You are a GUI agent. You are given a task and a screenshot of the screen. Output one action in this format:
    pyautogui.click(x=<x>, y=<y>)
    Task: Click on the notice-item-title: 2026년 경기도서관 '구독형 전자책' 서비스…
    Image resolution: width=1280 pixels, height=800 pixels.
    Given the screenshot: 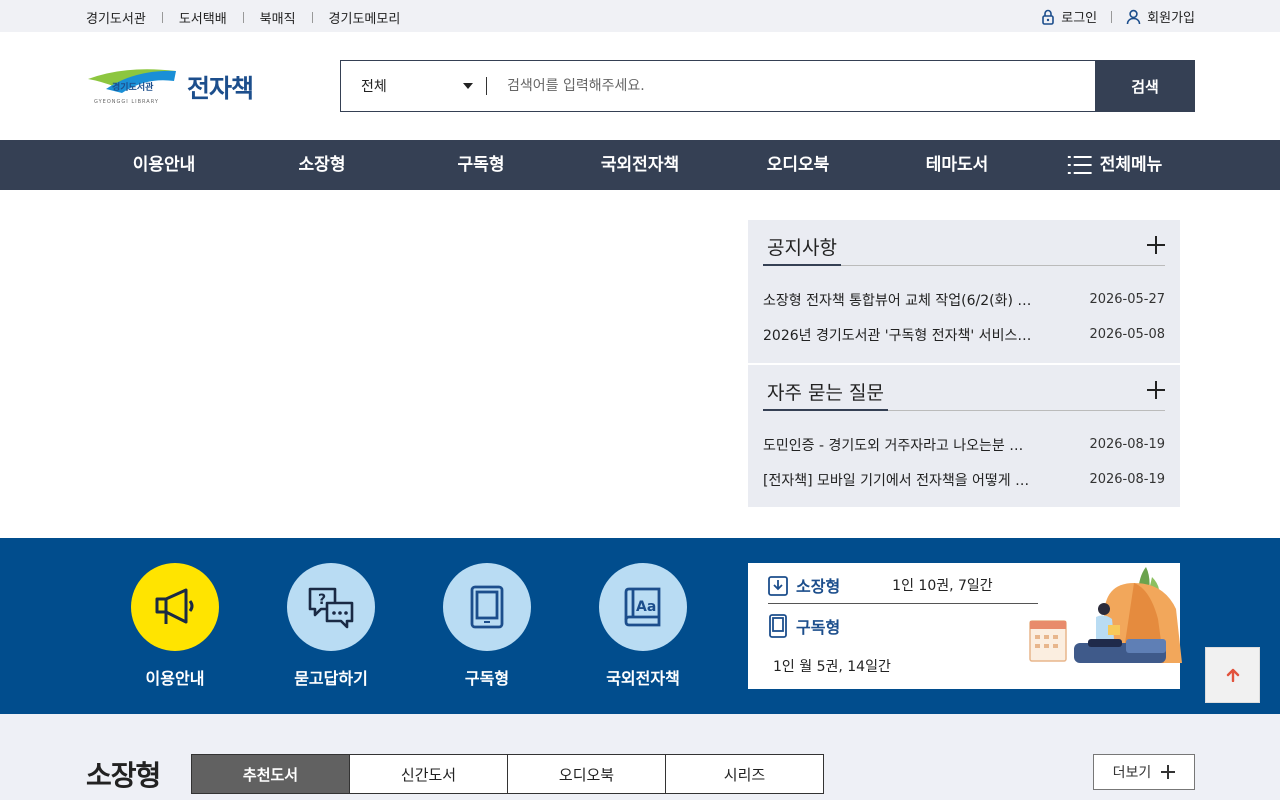 What is the action you would take?
    pyautogui.click(x=897, y=335)
    